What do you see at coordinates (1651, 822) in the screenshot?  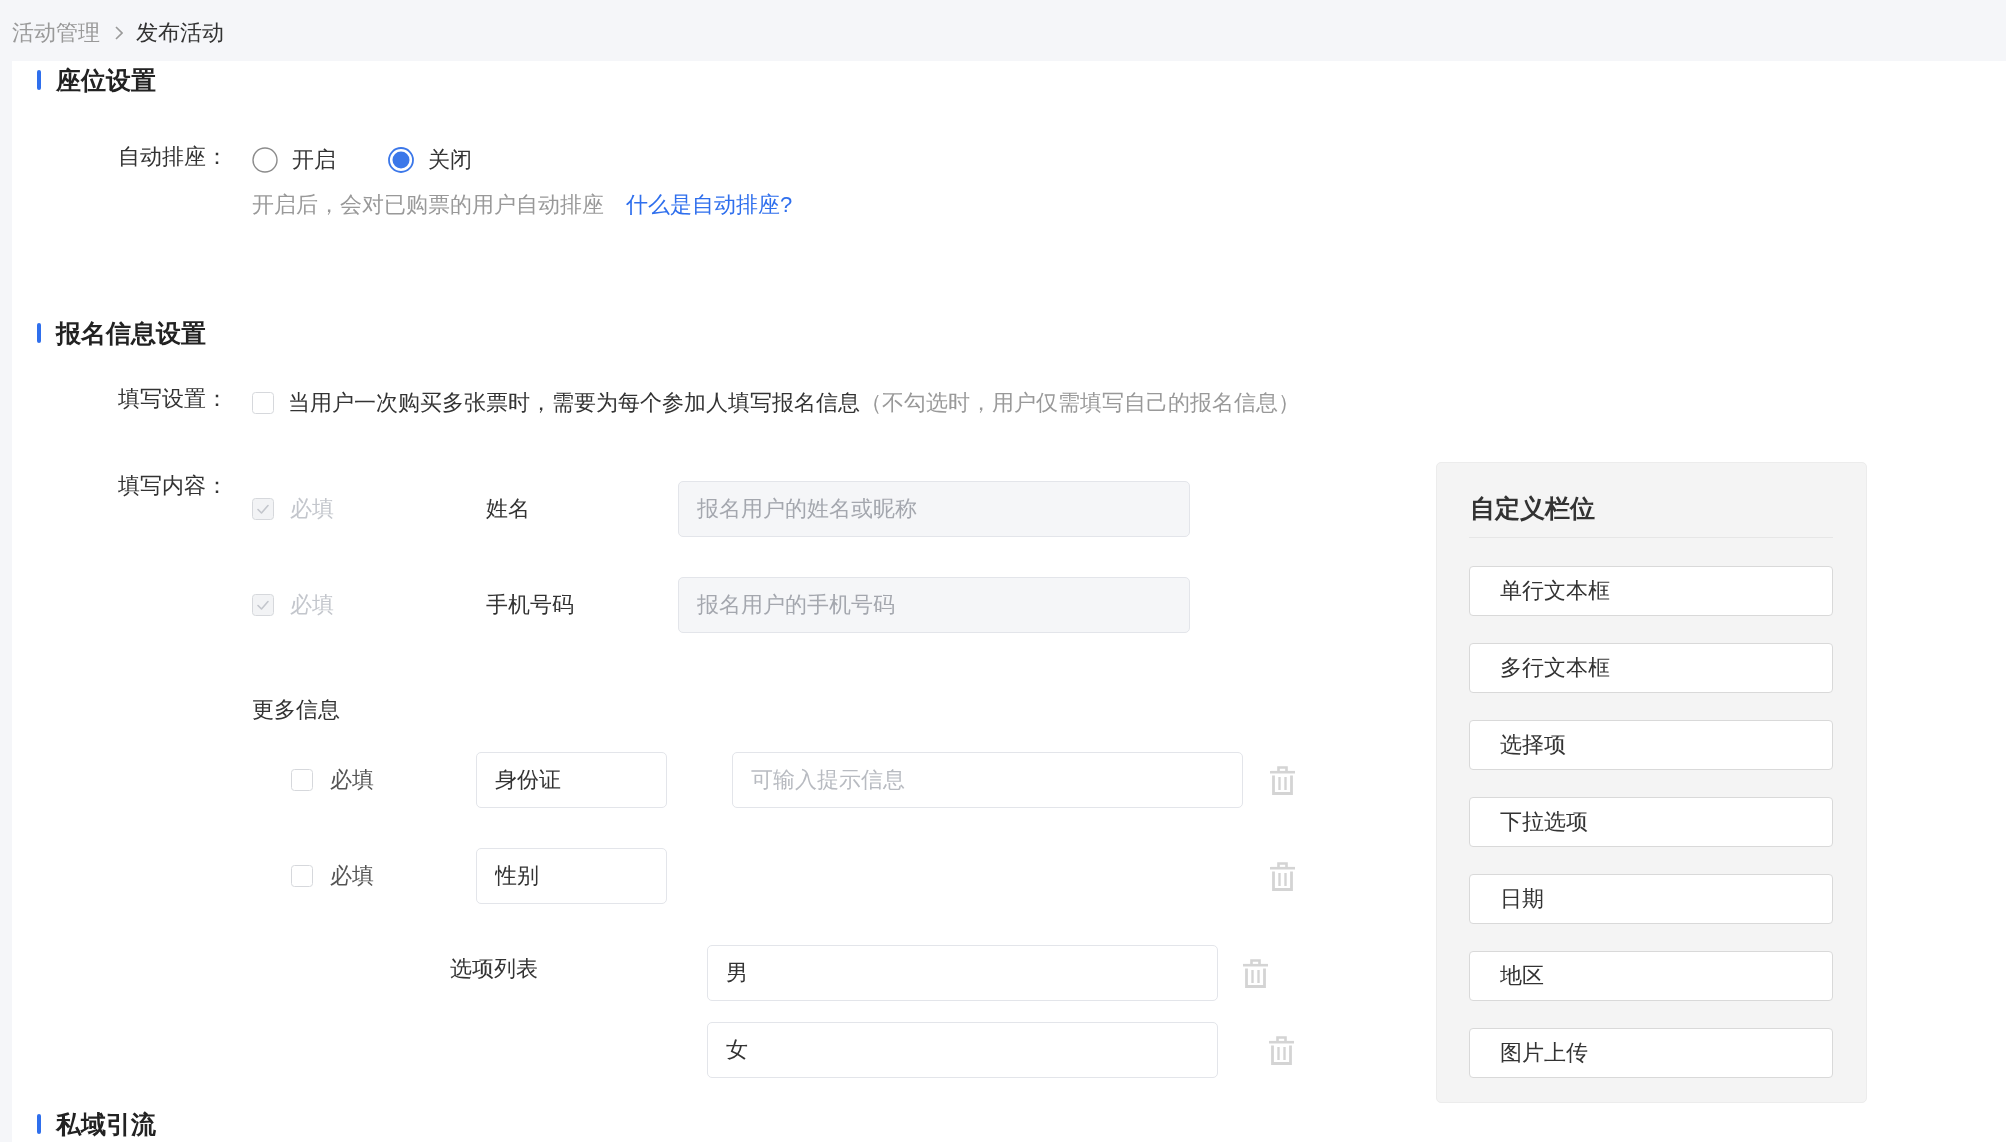 I see `field-type-button: 下拉选项` at bounding box center [1651, 822].